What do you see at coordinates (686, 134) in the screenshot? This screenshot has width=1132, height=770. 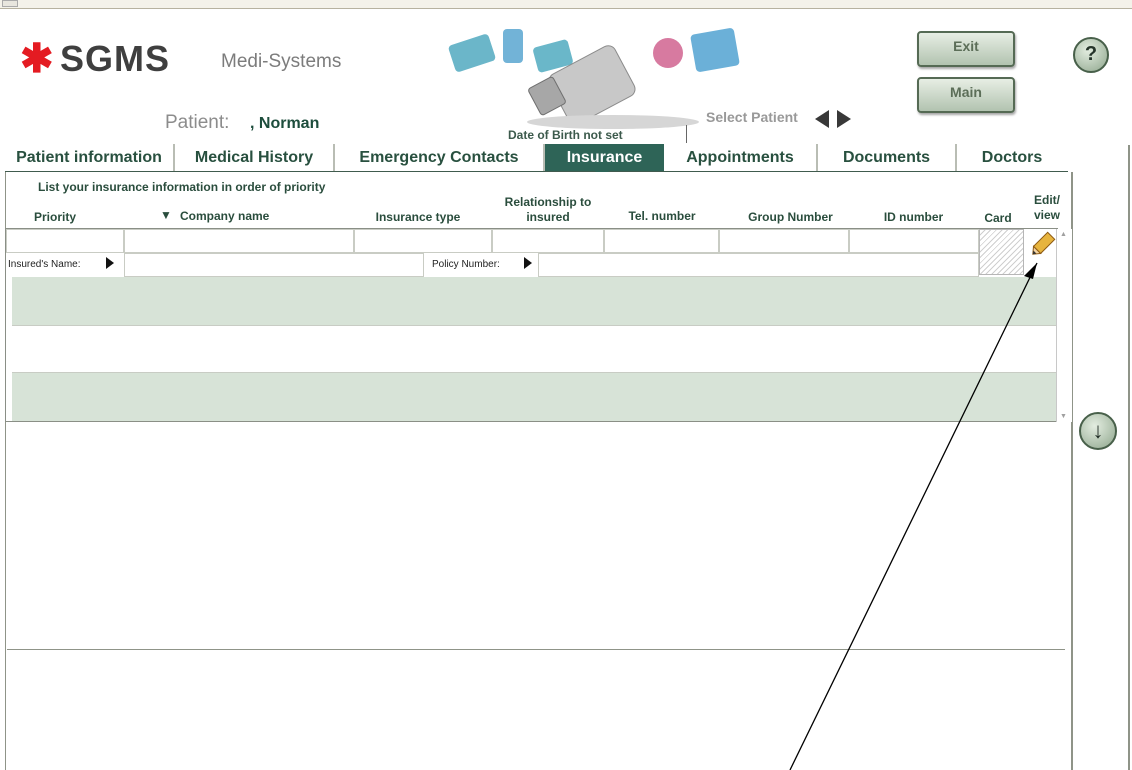 I see `date-separator` at bounding box center [686, 134].